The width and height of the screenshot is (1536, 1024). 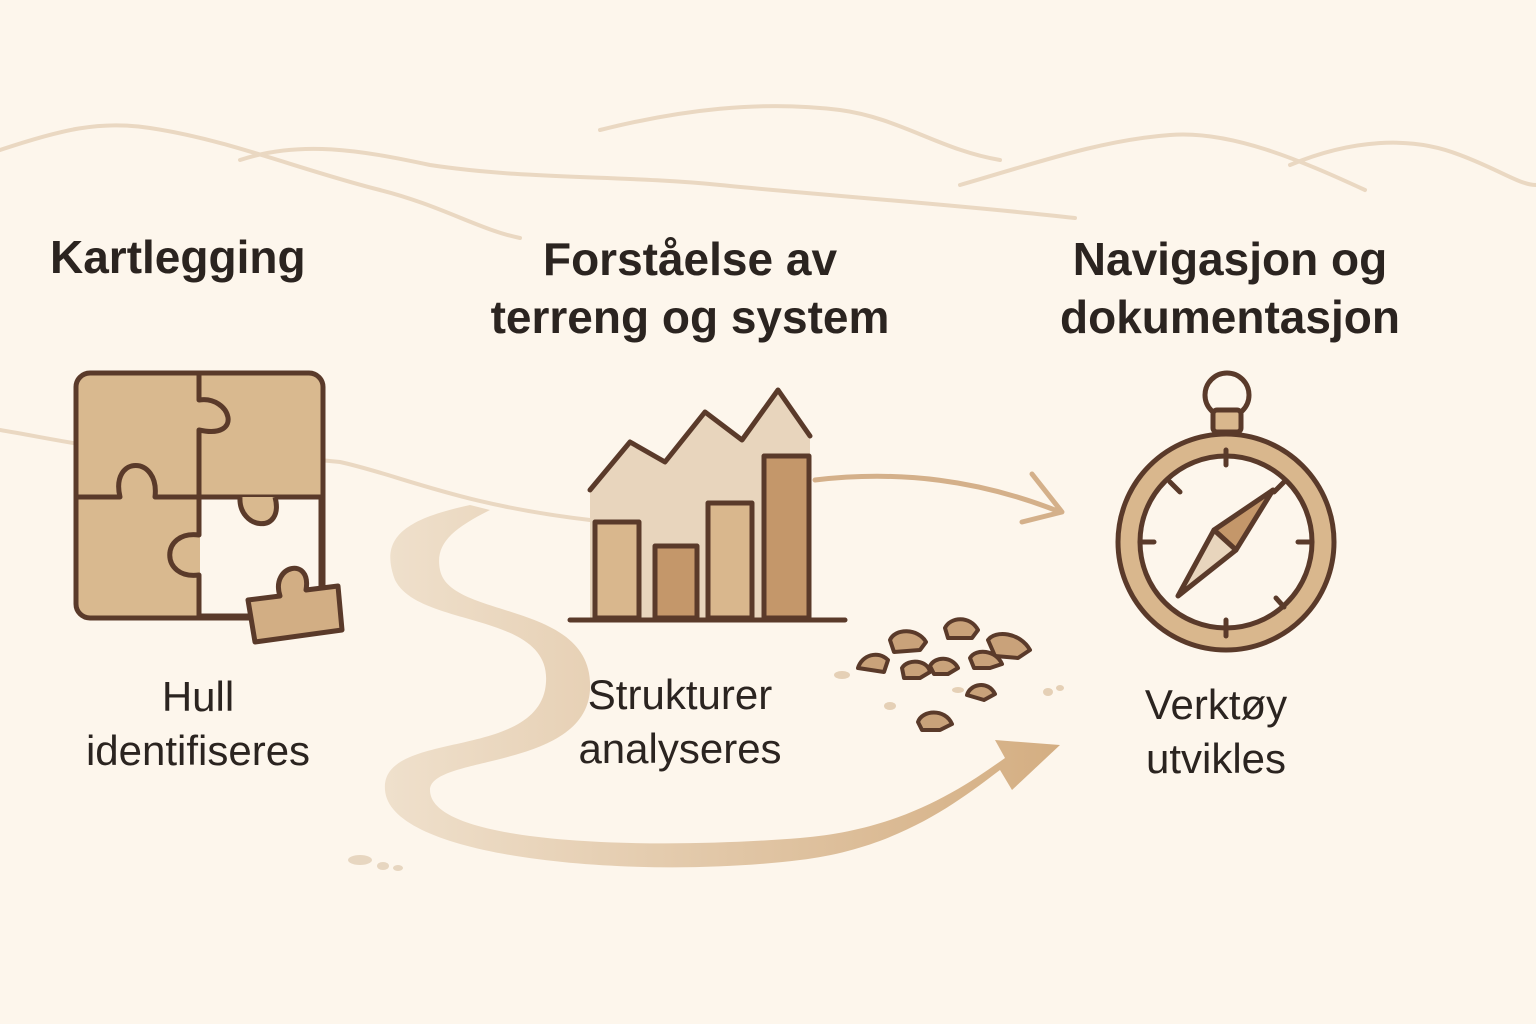 I want to click on step-2-heading-line-1: Forståelse av, so click(x=690, y=259).